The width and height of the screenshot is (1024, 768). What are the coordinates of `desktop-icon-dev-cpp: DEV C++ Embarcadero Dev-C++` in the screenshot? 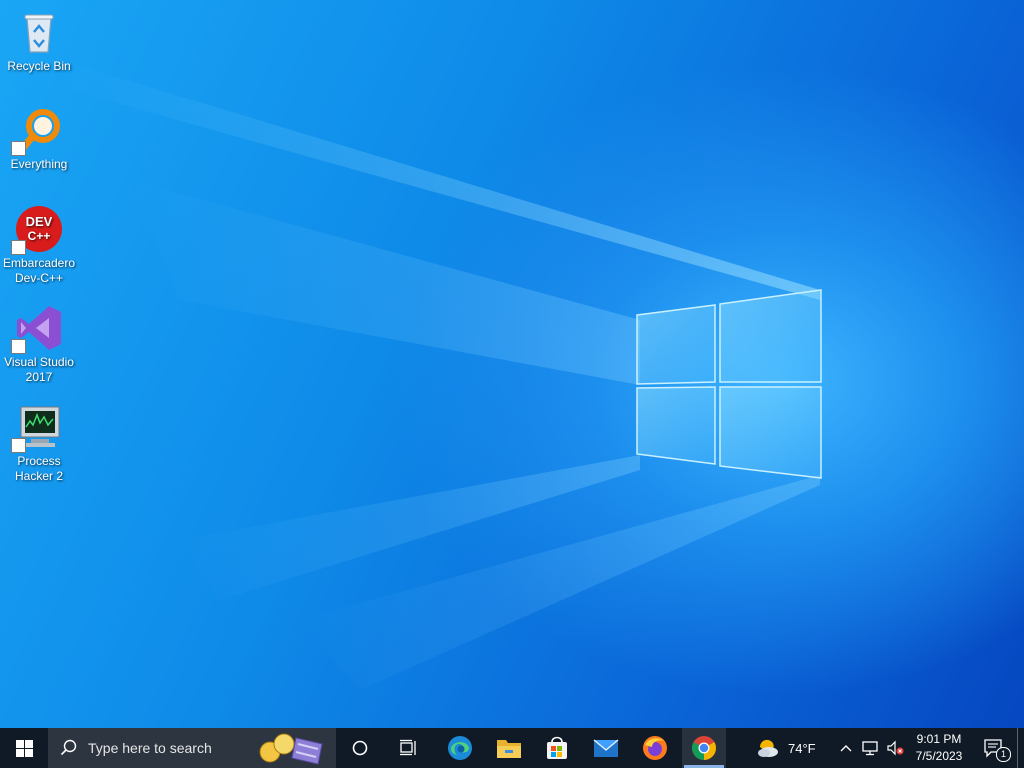 It's located at (39, 245).